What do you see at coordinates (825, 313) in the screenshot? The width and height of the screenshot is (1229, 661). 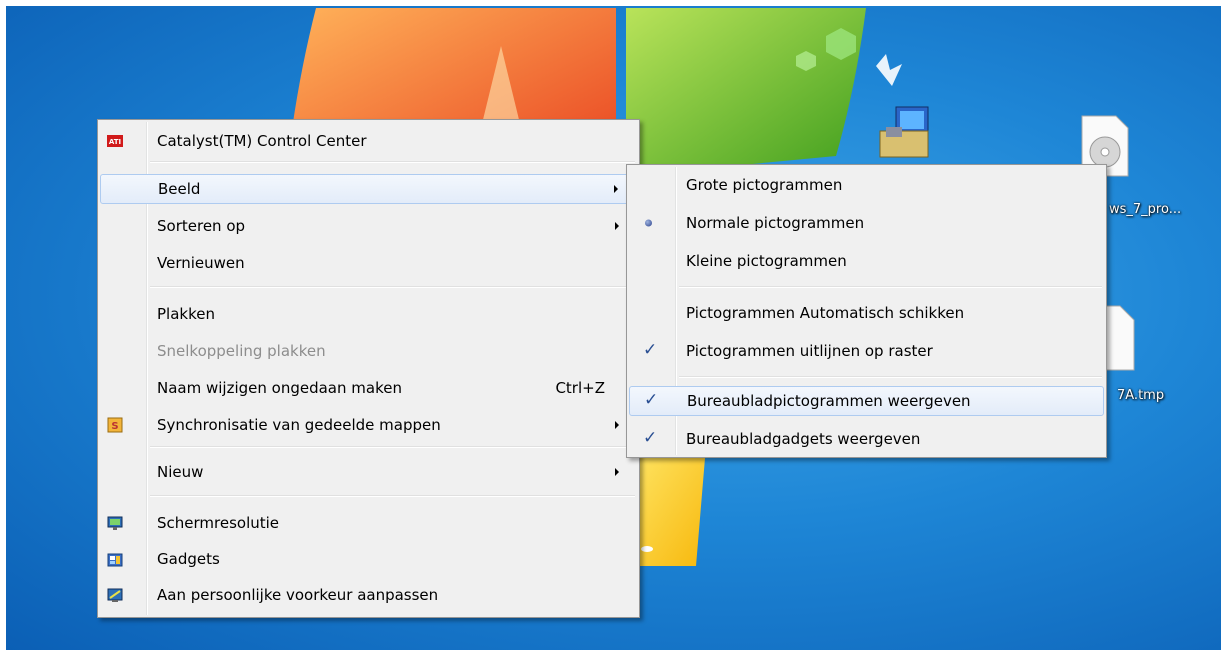 I see `menu-item-label: Pictogrammen Automatisch schikken` at bounding box center [825, 313].